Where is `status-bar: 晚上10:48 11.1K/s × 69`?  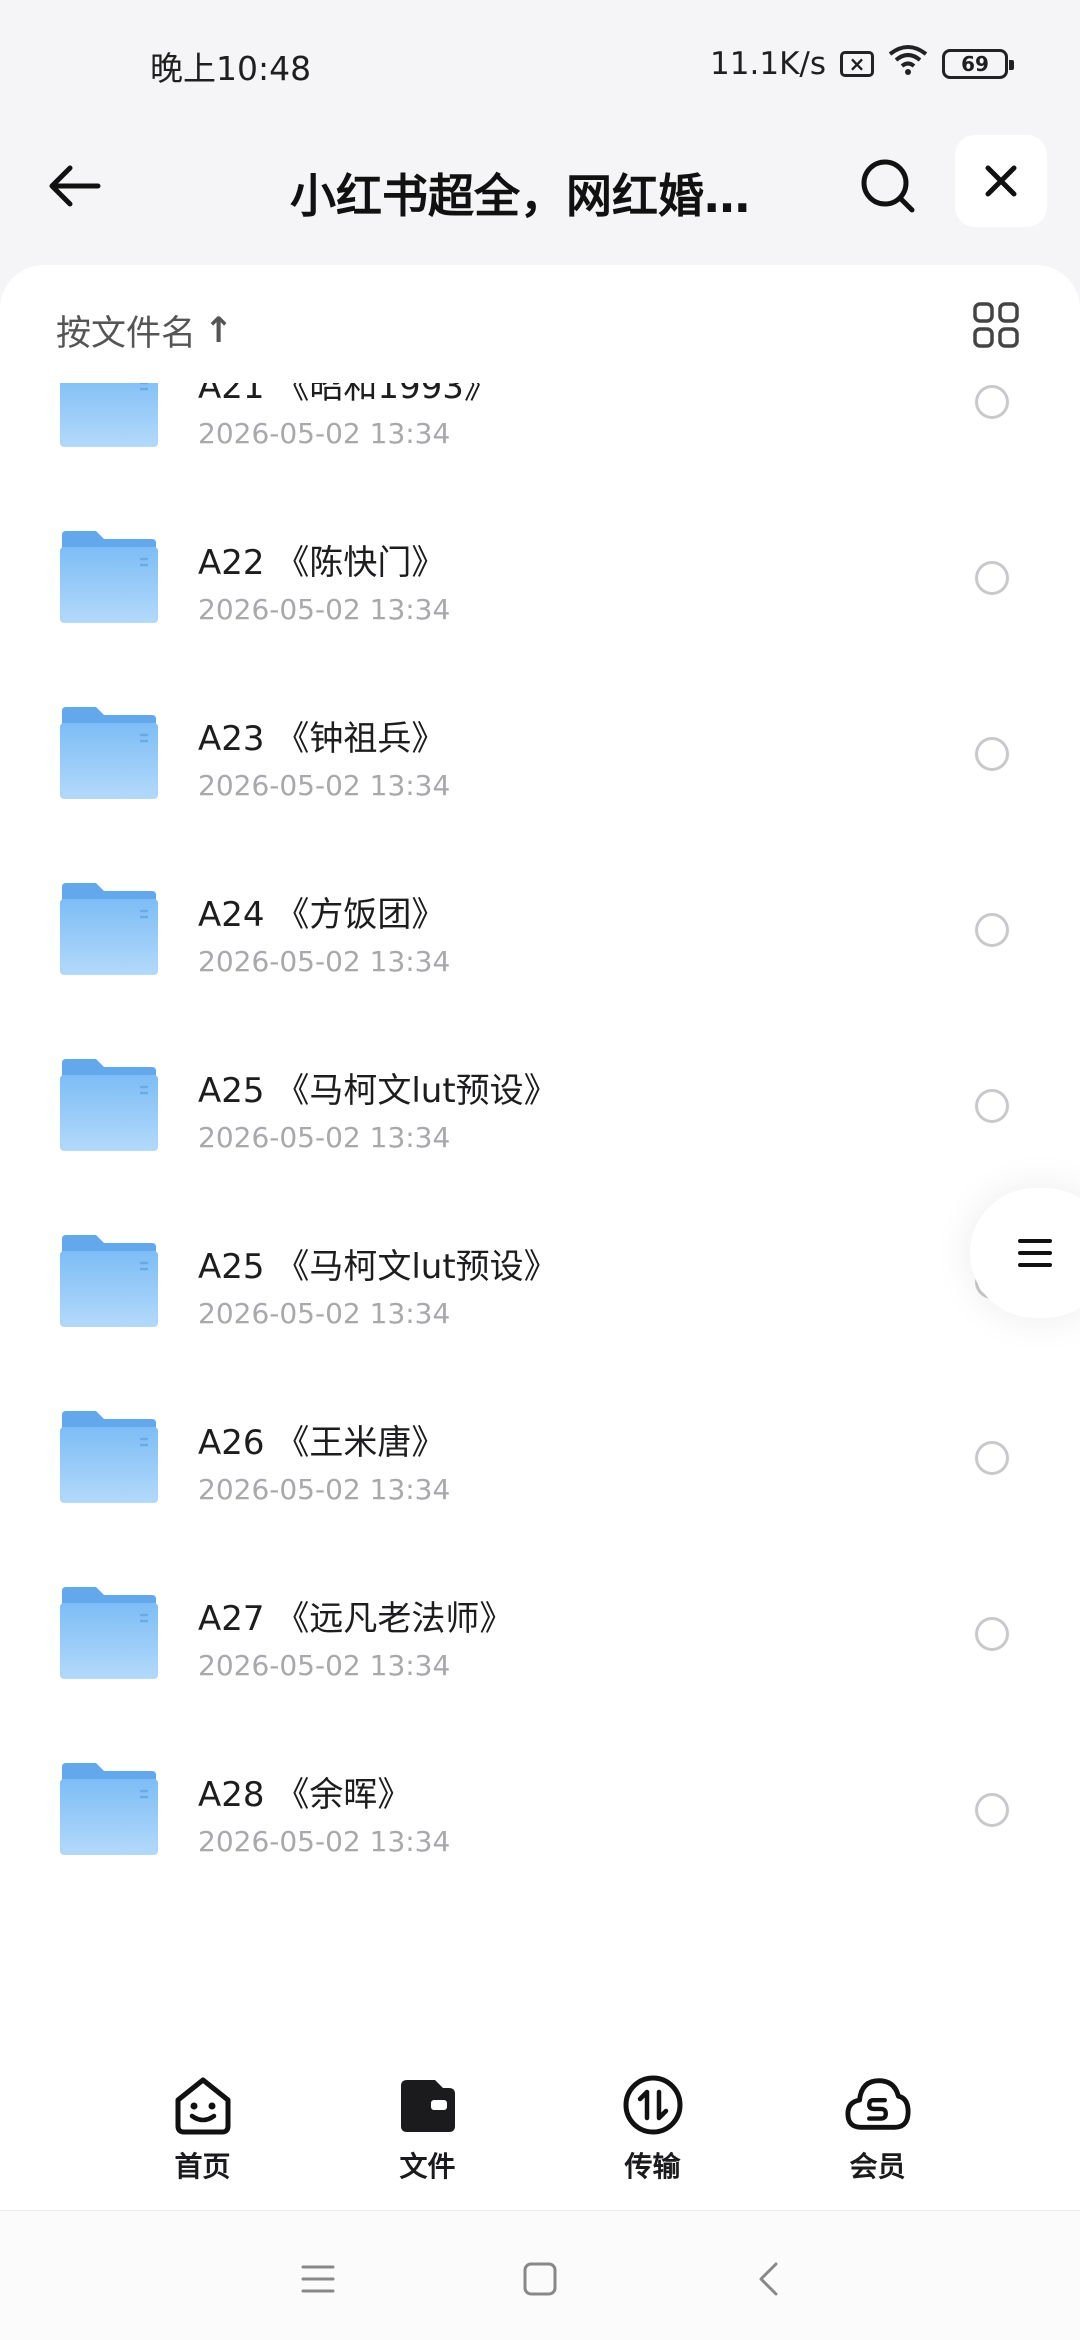
status-bar: 晚上10:48 11.1K/s × 69 is located at coordinates (540, 65).